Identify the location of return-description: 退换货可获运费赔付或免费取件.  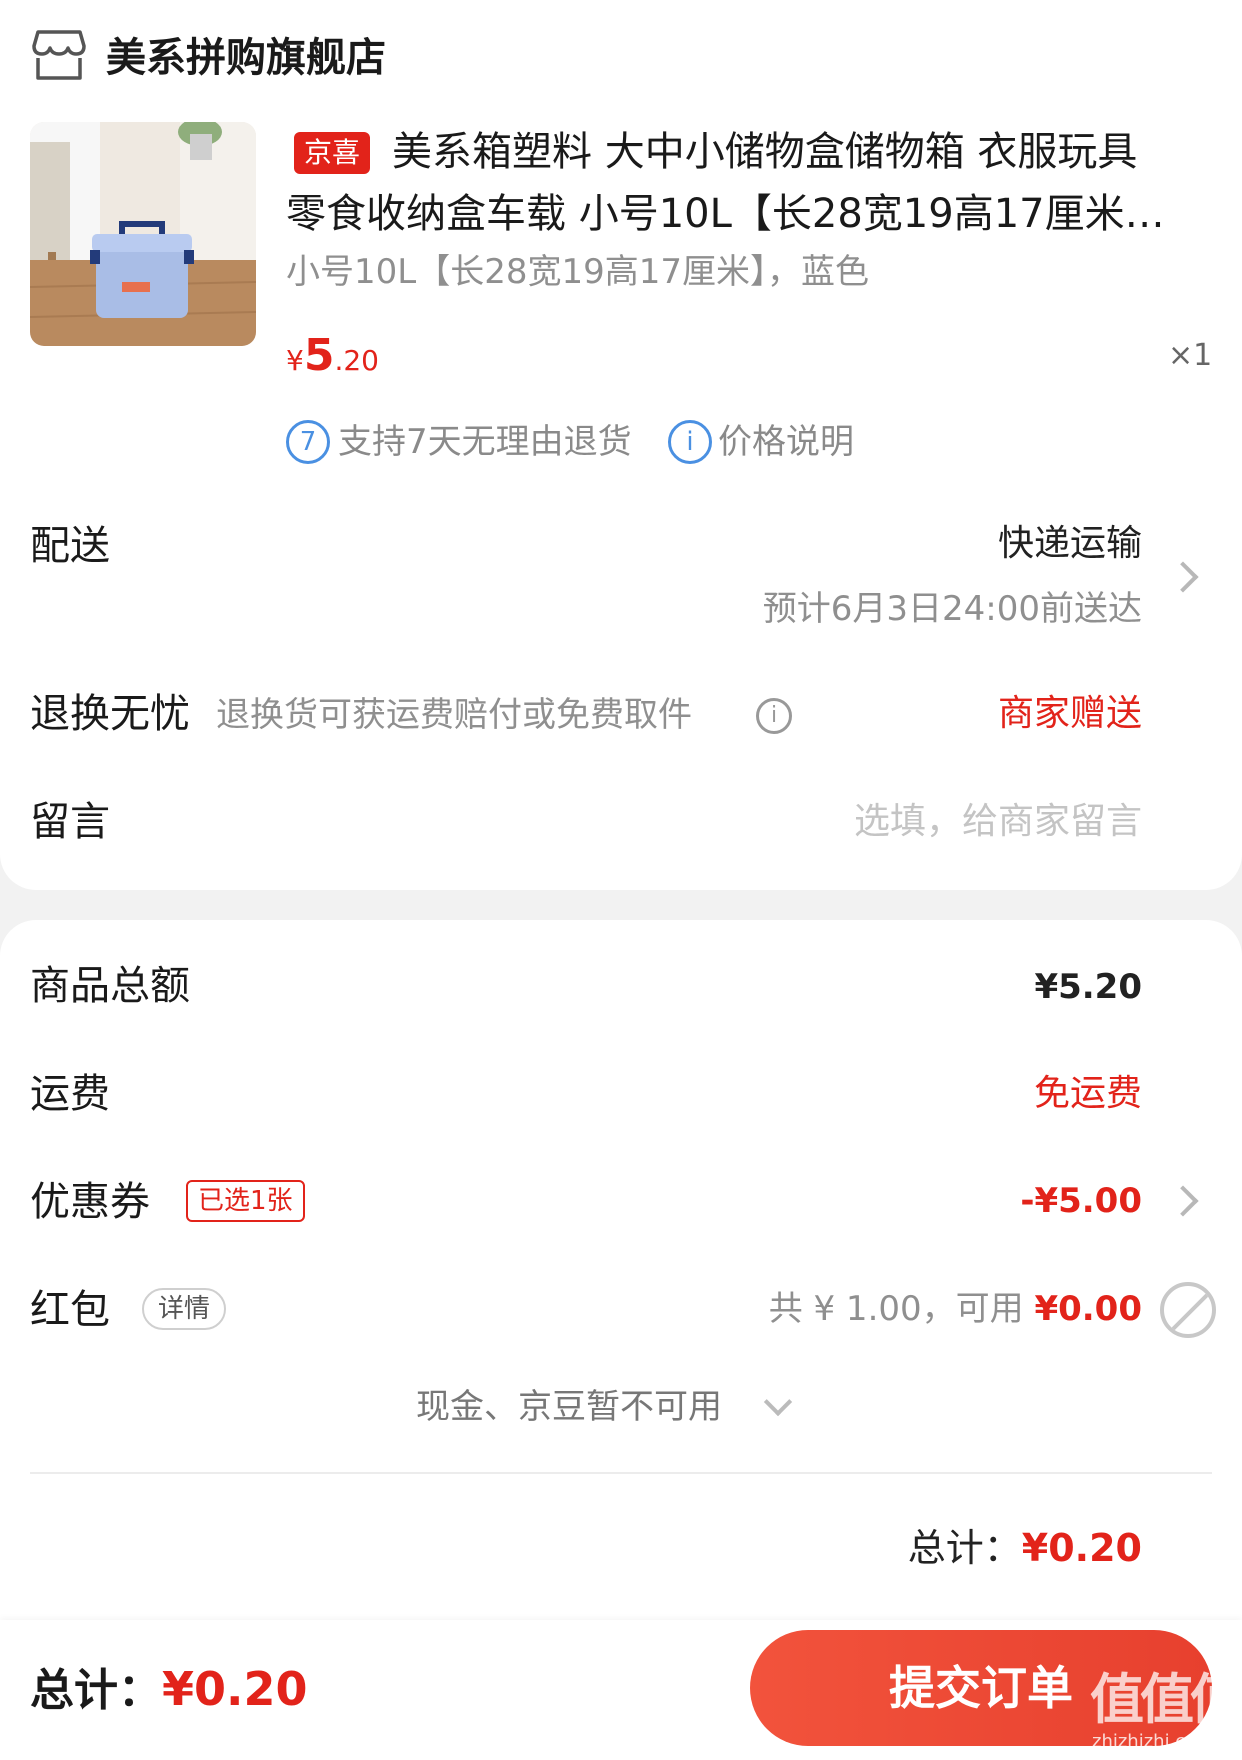
(454, 715).